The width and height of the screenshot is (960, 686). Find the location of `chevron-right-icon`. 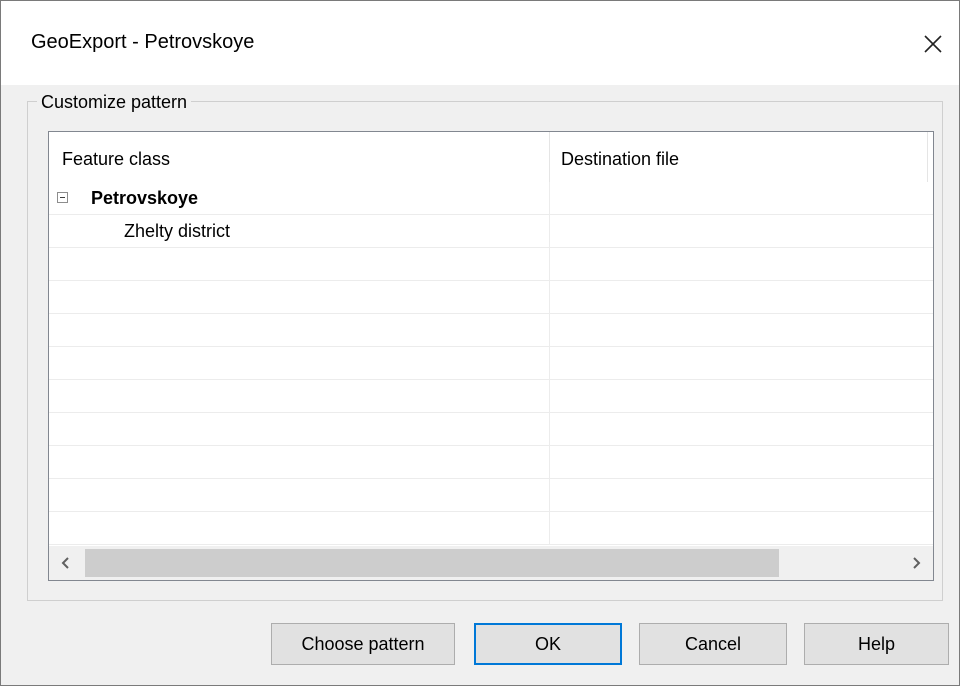

chevron-right-icon is located at coordinates (917, 563).